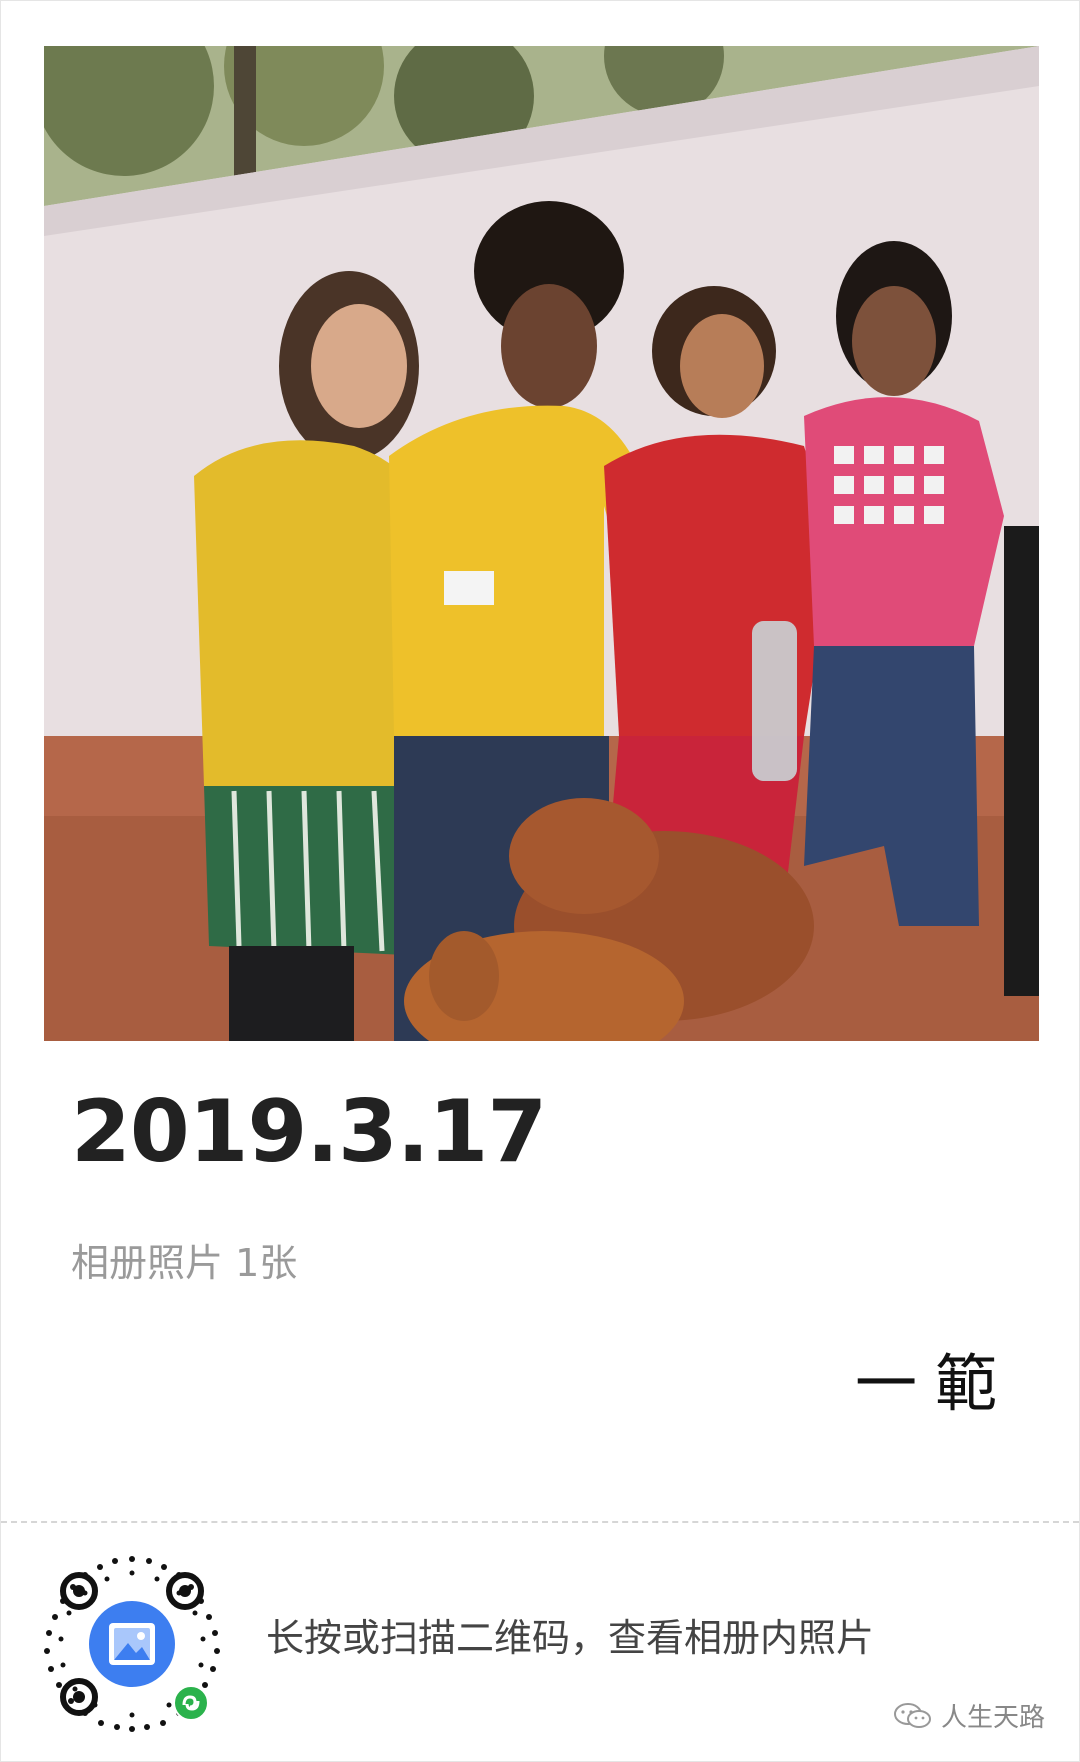 The height and width of the screenshot is (1762, 1080). Describe the element at coordinates (309, 1132) in the screenshot. I see `album-date: 2019.3.17` at that location.